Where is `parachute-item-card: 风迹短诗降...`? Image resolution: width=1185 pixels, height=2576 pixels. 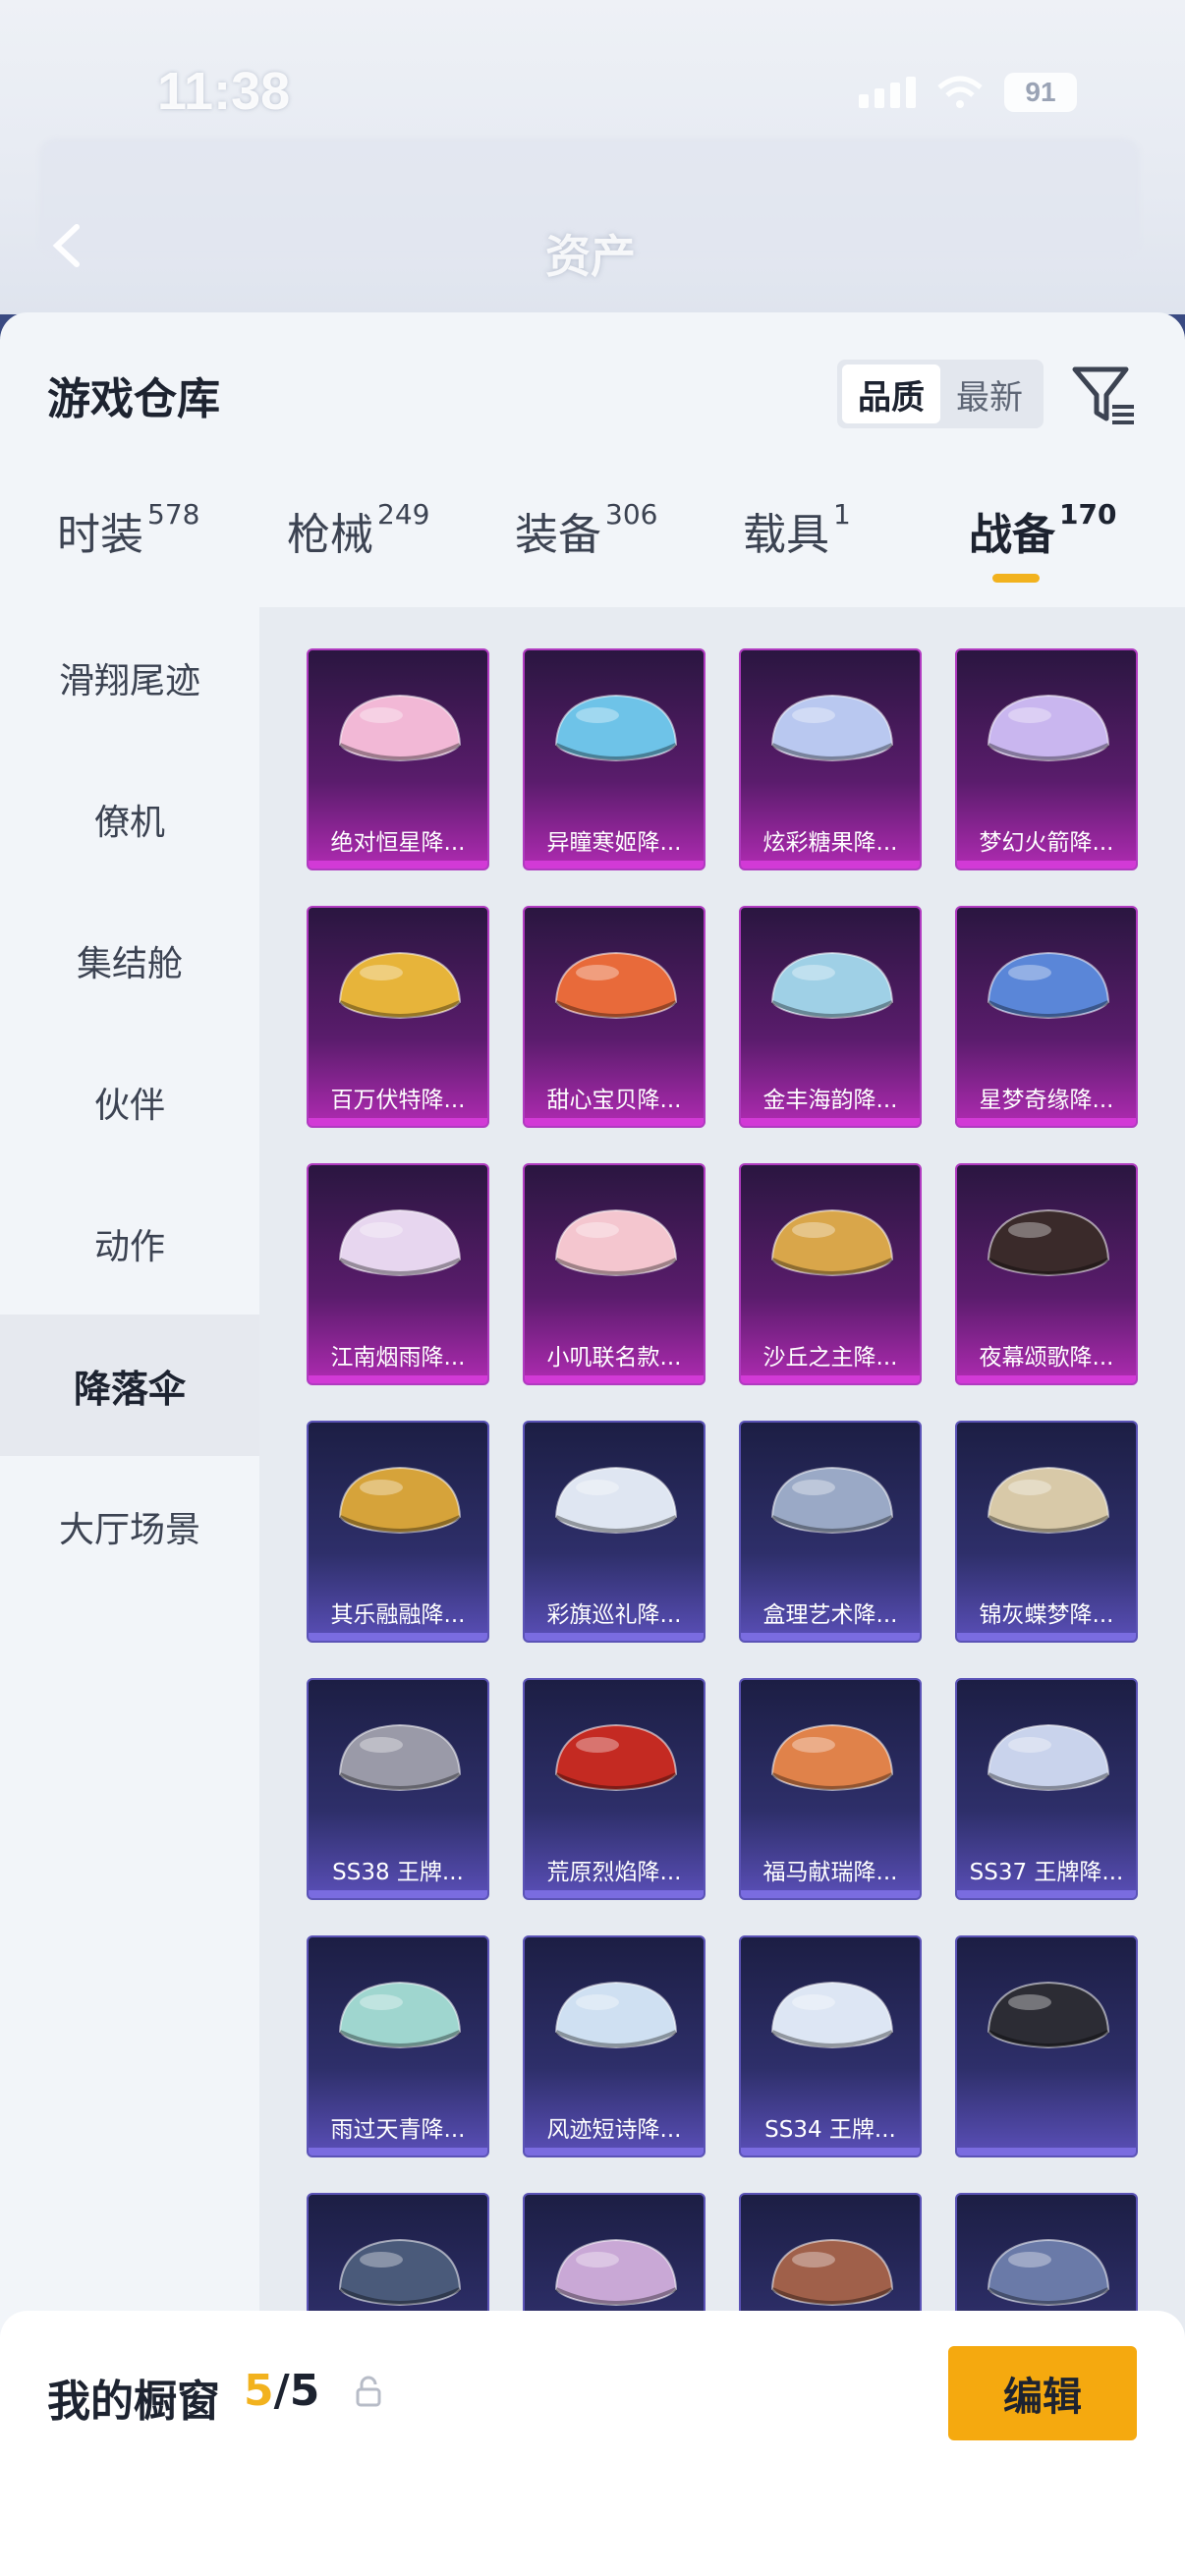
parachute-item-card: 风迹短诗降... is located at coordinates (614, 2046).